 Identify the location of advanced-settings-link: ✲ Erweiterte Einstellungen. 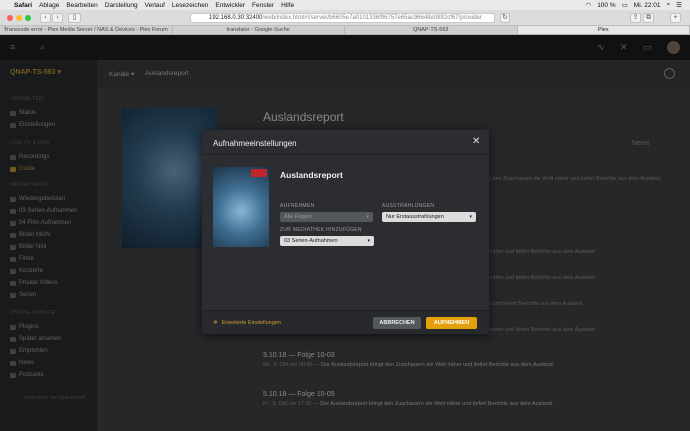
(247, 323).